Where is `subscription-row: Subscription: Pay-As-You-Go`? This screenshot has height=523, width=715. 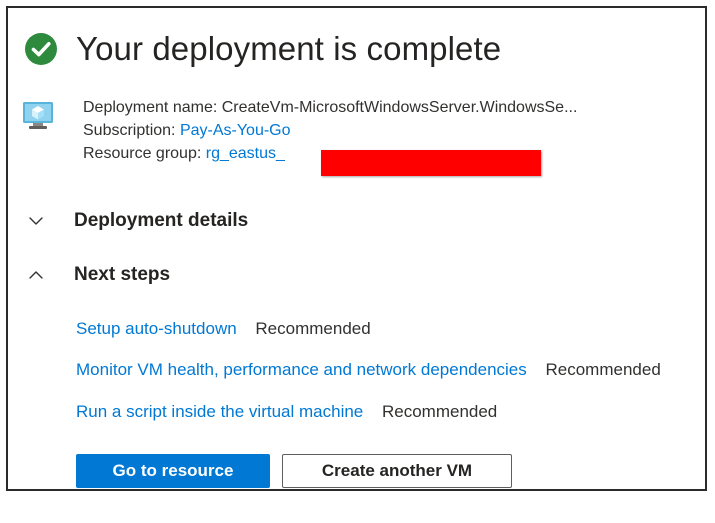
subscription-row: Subscription: Pay-As-You-Go is located at coordinates (330, 130).